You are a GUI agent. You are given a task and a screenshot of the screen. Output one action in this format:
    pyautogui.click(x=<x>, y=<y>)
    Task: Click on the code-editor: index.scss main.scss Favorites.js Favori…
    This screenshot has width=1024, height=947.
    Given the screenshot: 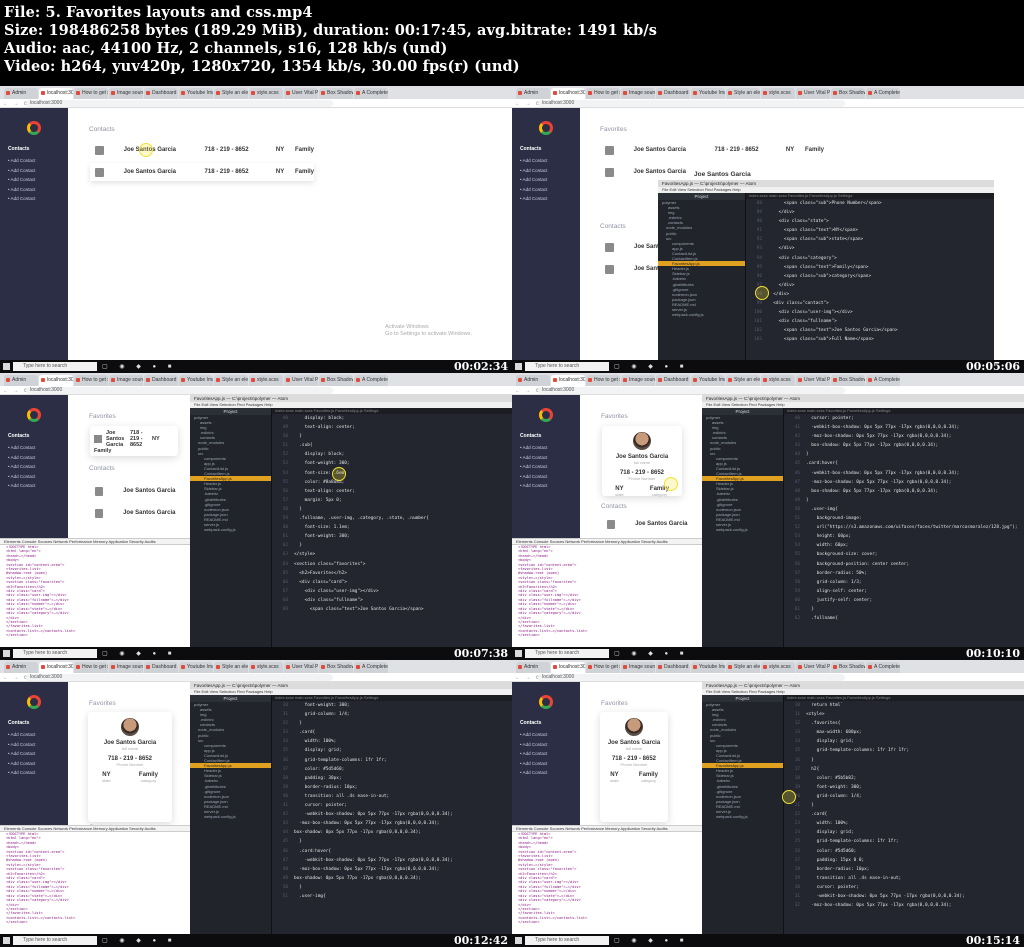 What is the action you would take?
    pyautogui.click(x=392, y=814)
    